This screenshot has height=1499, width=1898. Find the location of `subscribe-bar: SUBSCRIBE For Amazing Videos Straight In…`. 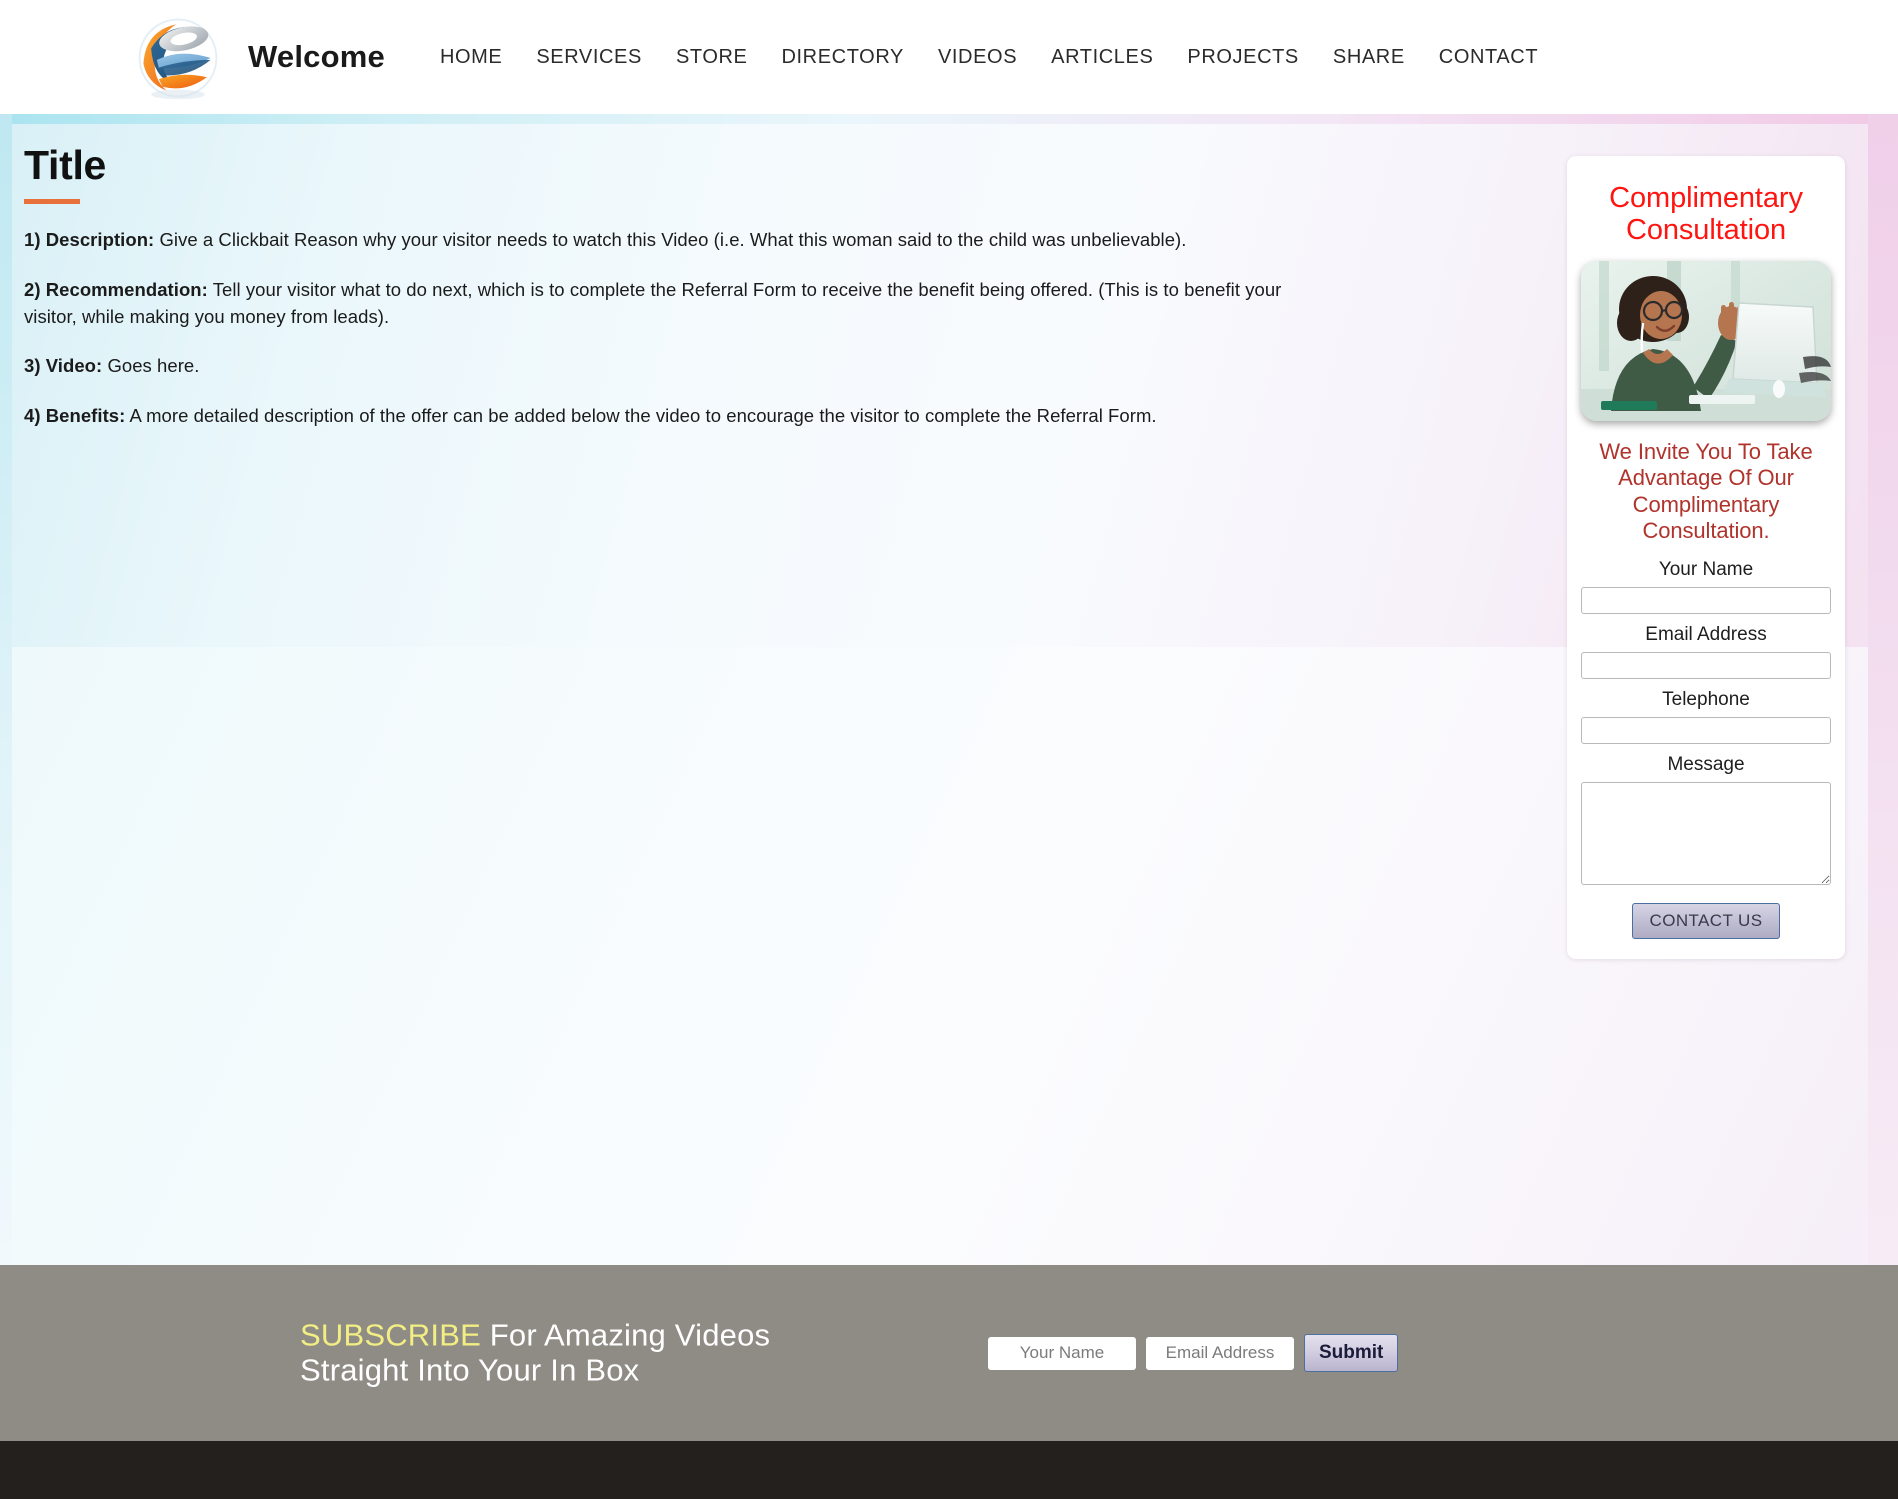

subscribe-bar: SUBSCRIBE For Amazing Videos Straight In… is located at coordinates (949, 1353).